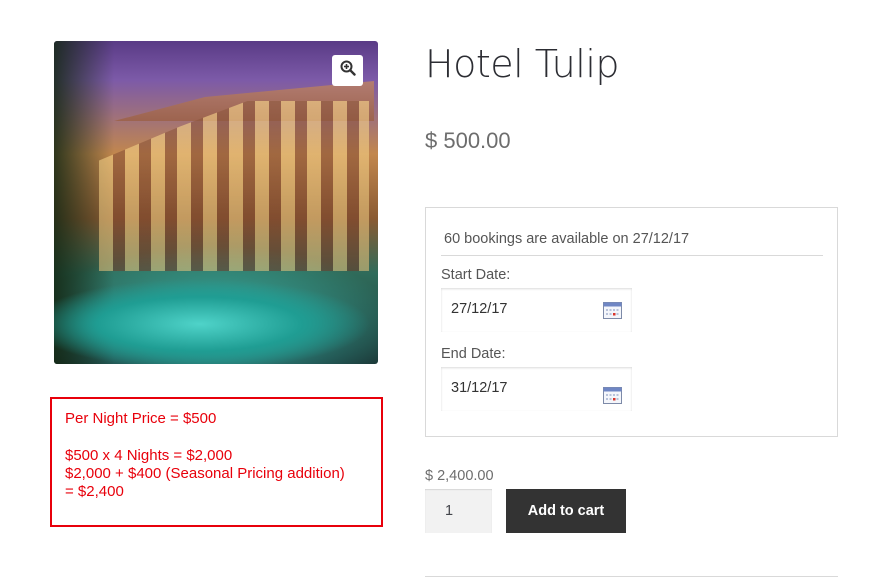 The height and width of the screenshot is (581, 881). Describe the element at coordinates (149, 455) in the screenshot. I see `note-line-2: $500 x 4 Nights = $2,000` at that location.